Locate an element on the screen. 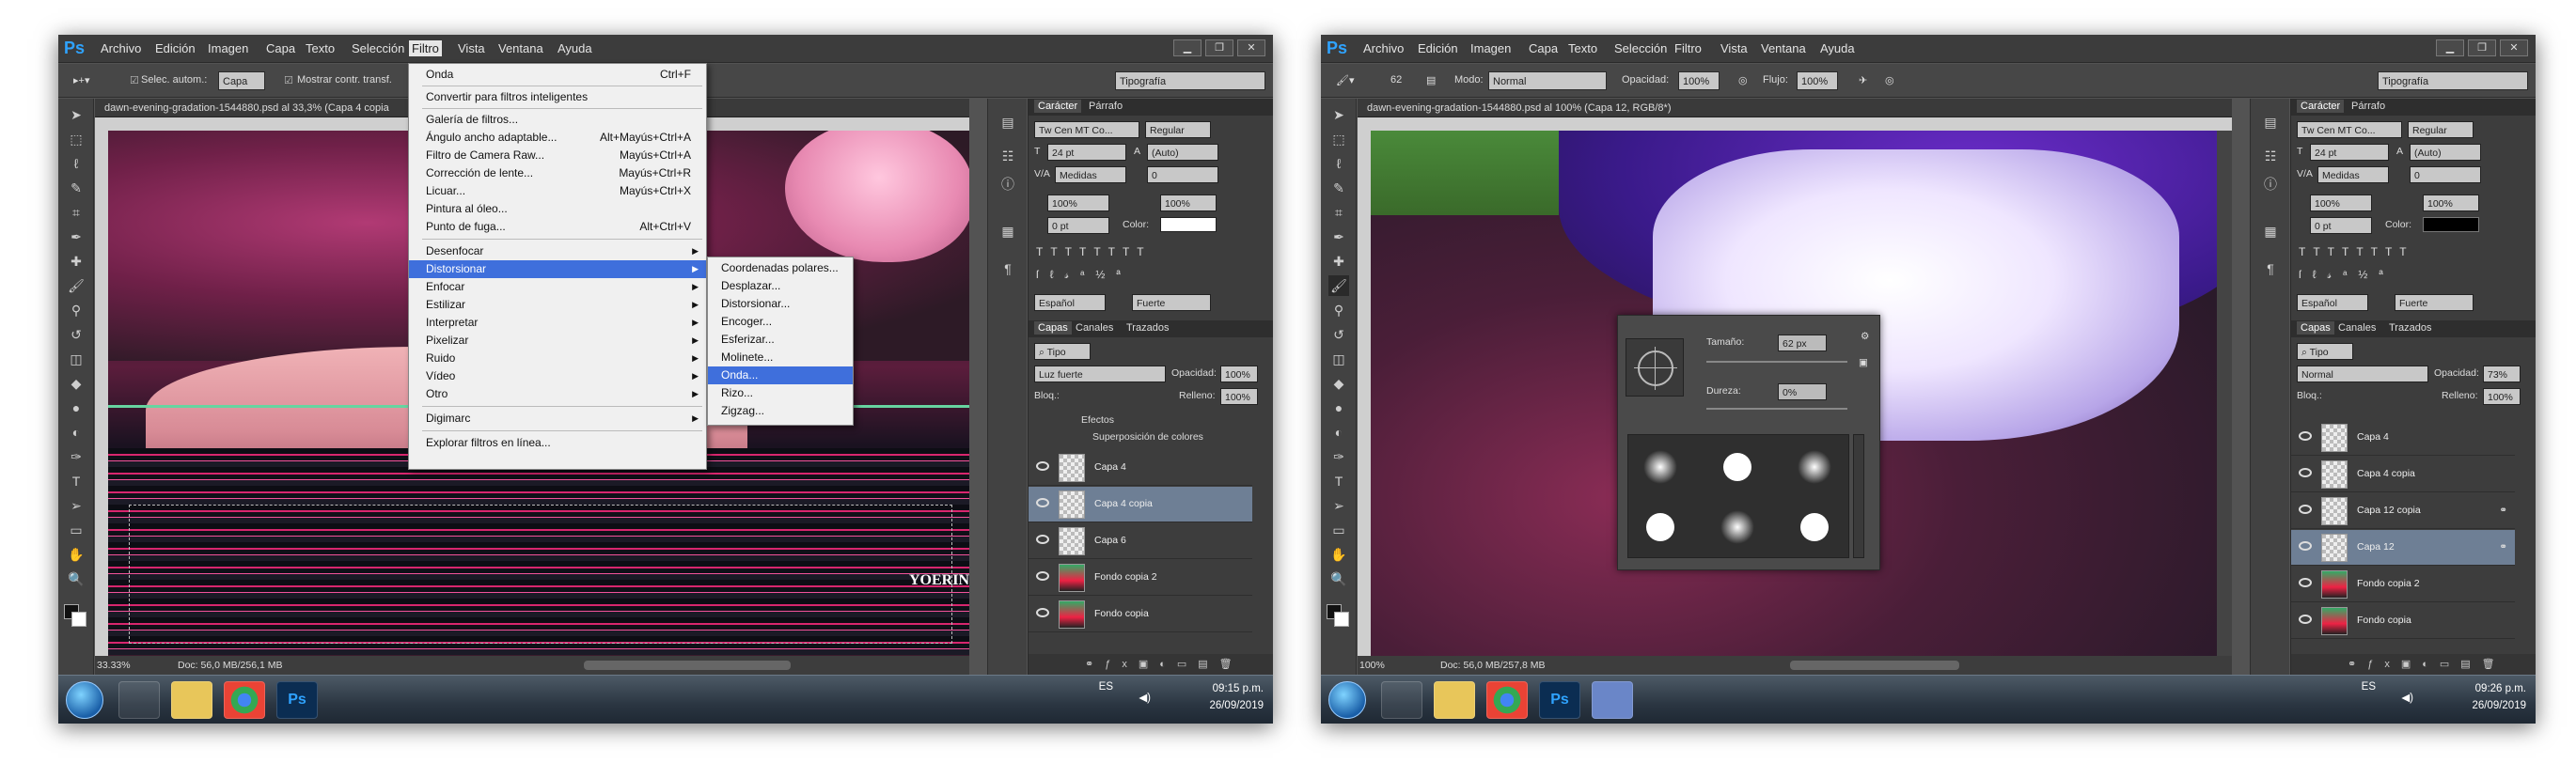 The height and width of the screenshot is (763, 2576). airbrush-icon: ✈ is located at coordinates (1863, 80).